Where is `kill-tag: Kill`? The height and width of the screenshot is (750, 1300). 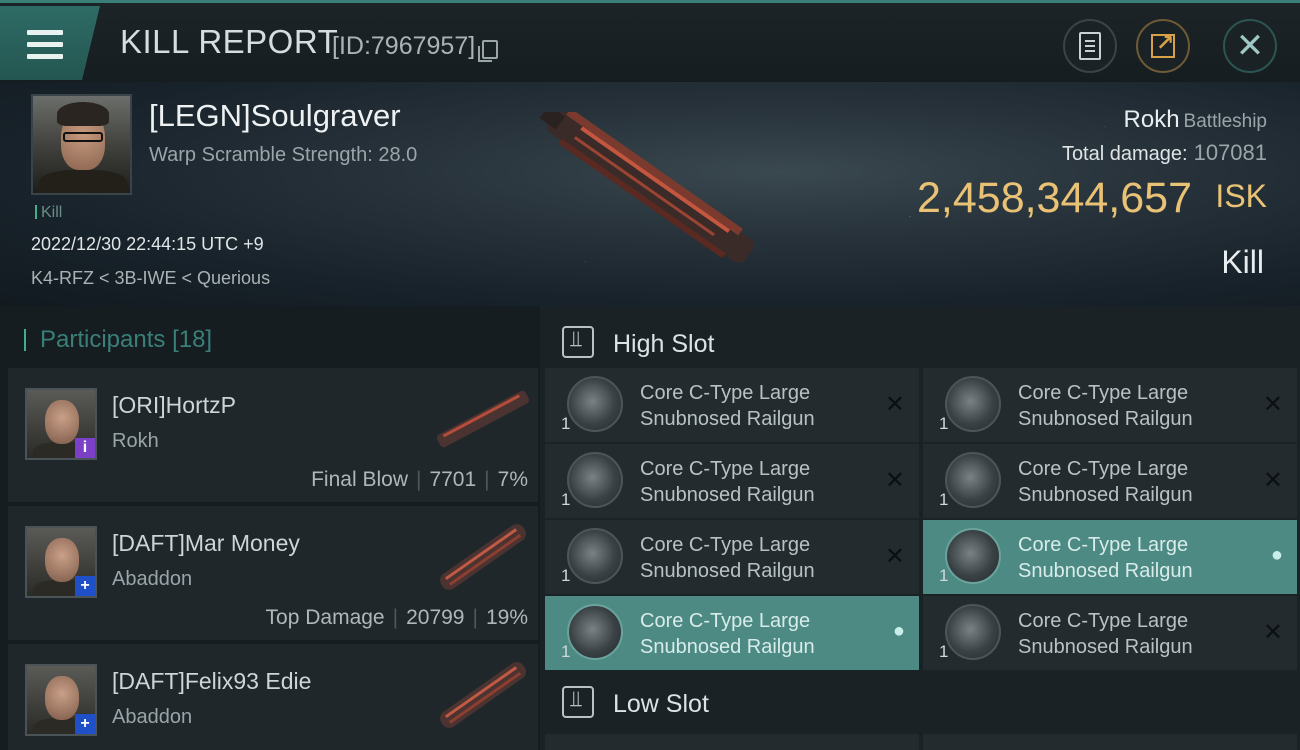 kill-tag: Kill is located at coordinates (48, 213).